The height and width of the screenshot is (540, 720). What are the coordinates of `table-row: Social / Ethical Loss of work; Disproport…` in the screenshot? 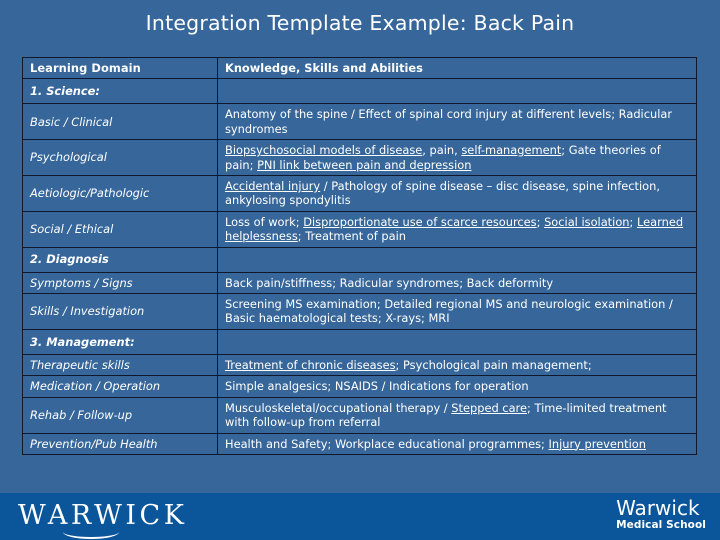 It's located at (359, 229).